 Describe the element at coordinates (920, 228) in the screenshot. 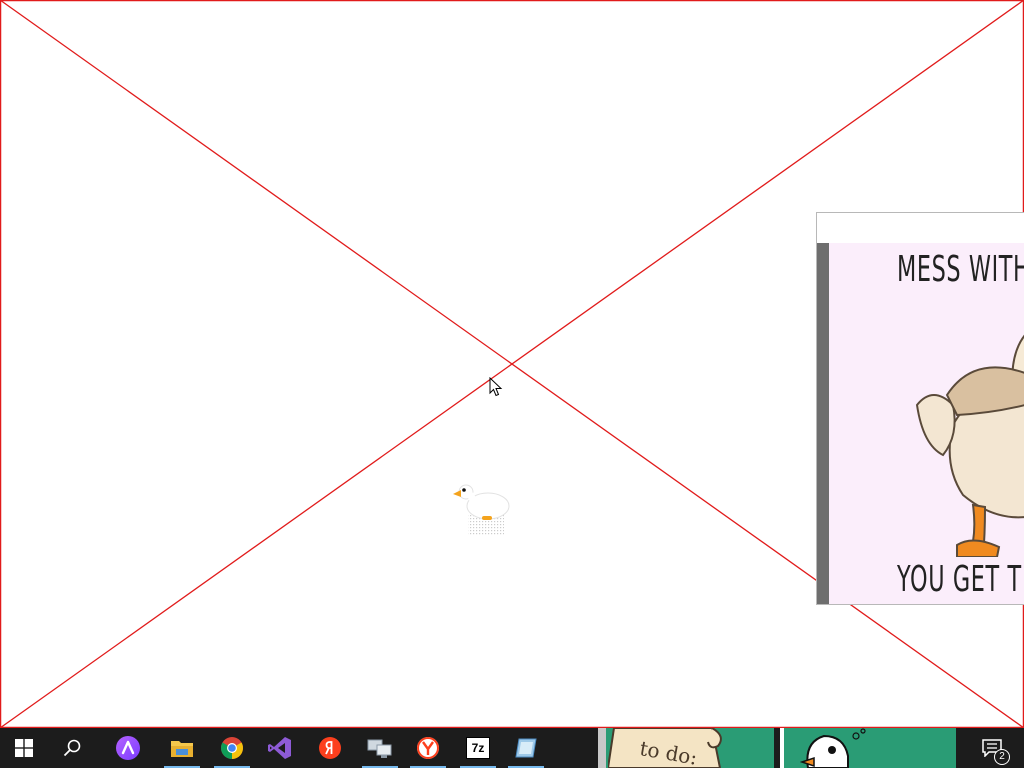

I see `window-titlebar` at that location.